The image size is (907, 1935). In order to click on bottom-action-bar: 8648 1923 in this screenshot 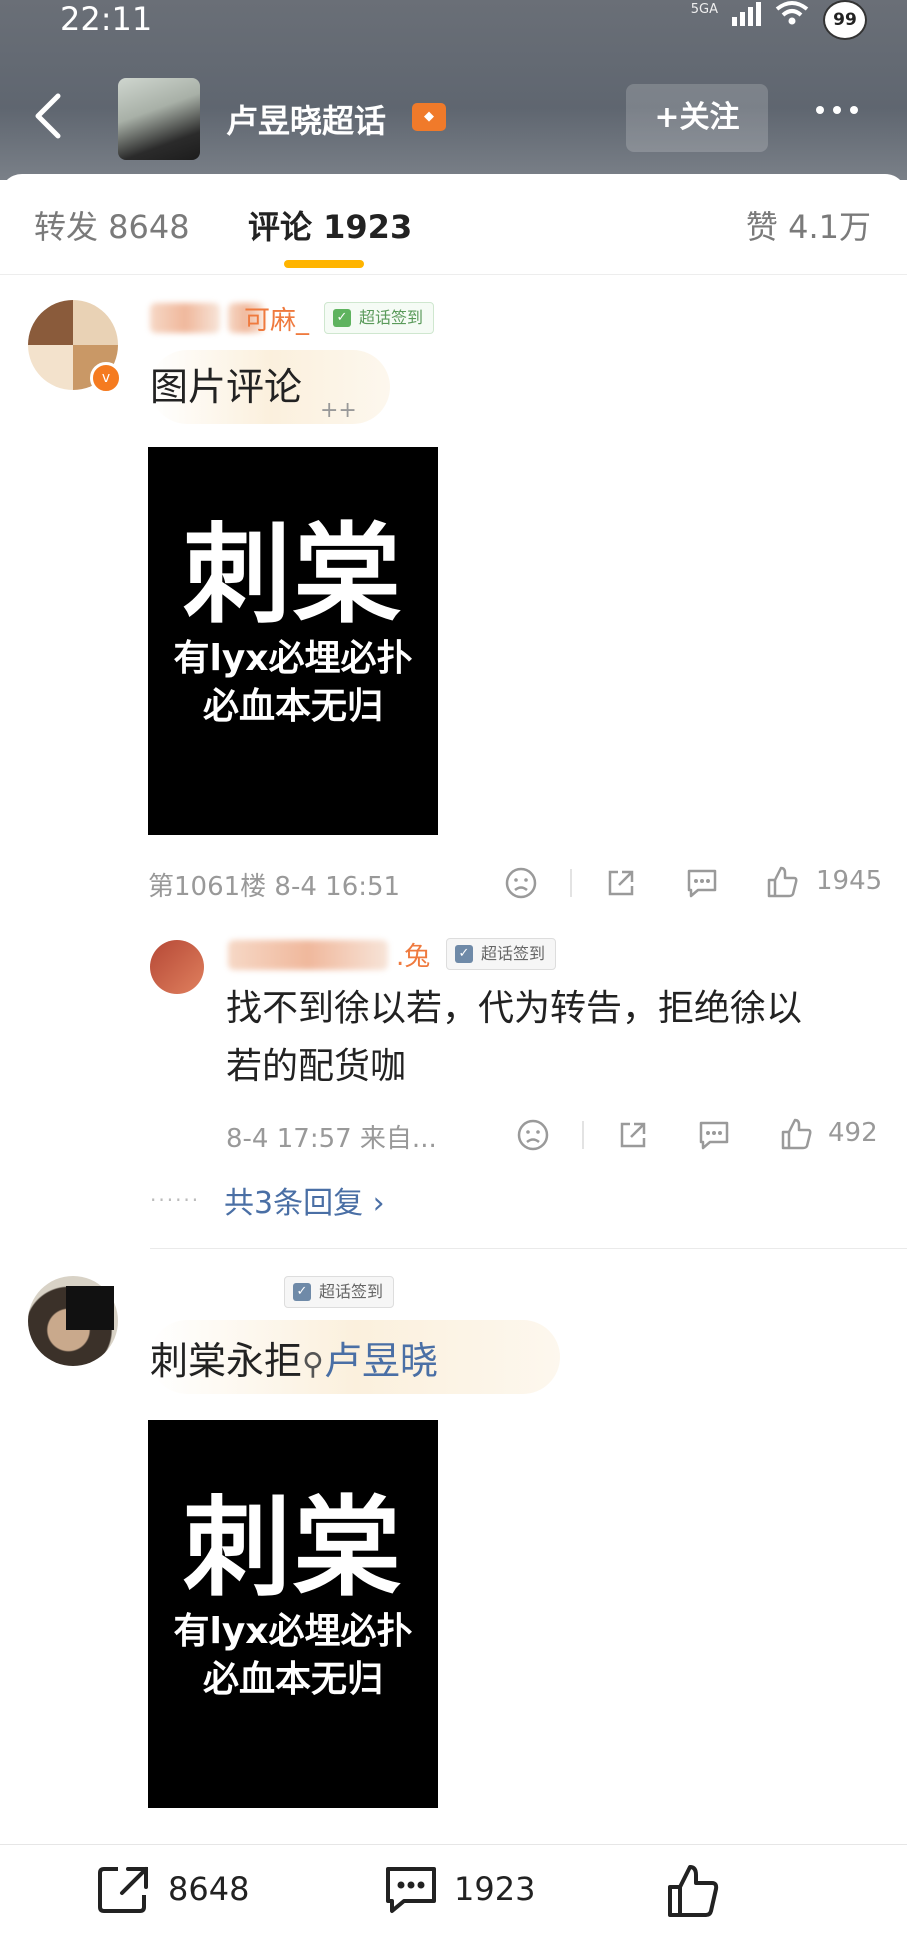, I will do `click(453, 1889)`.